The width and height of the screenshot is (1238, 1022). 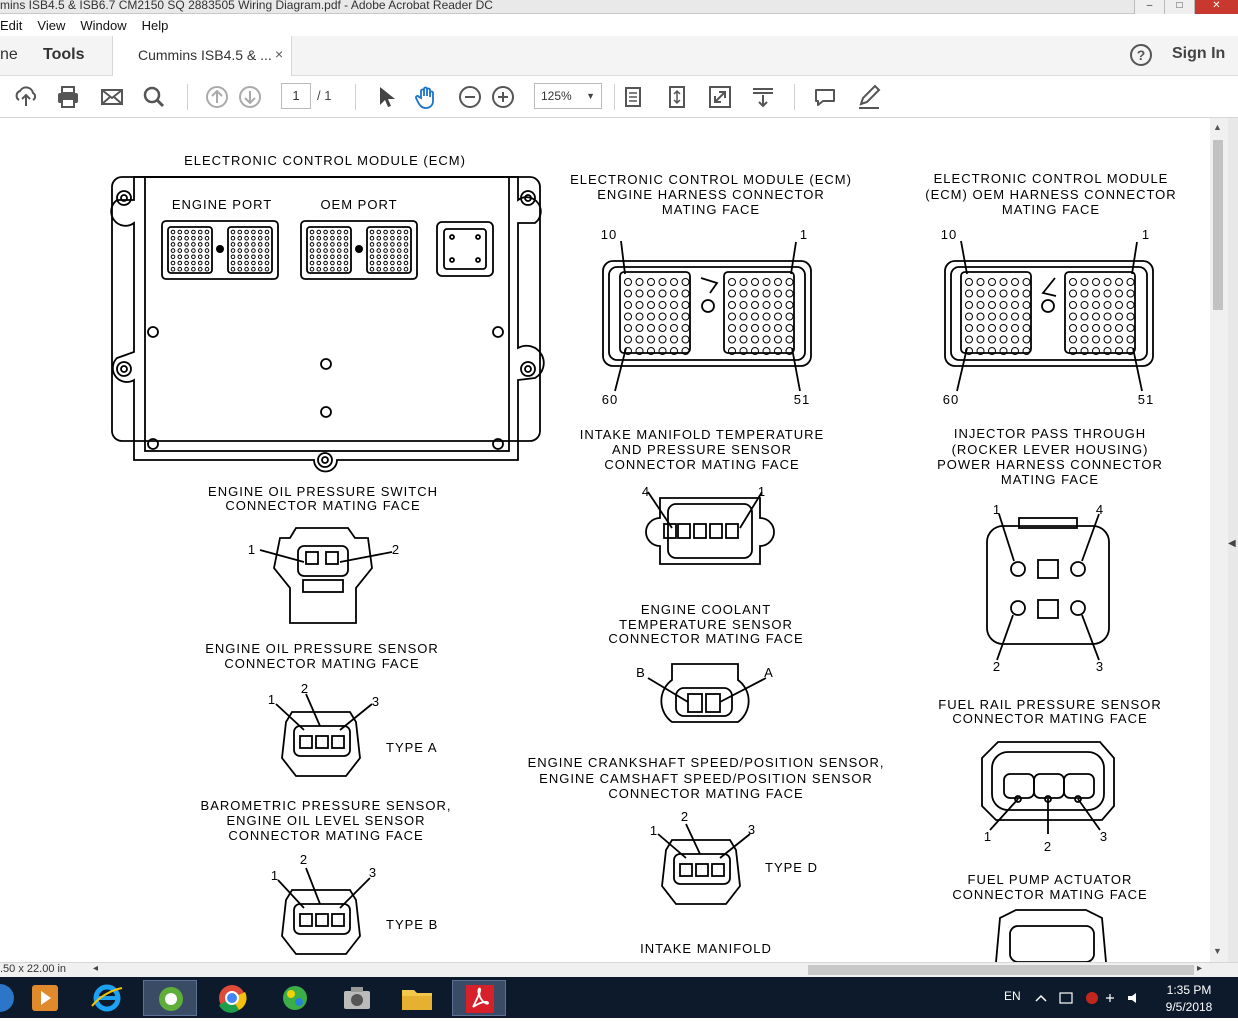 I want to click on menu-view: View, so click(x=51, y=25).